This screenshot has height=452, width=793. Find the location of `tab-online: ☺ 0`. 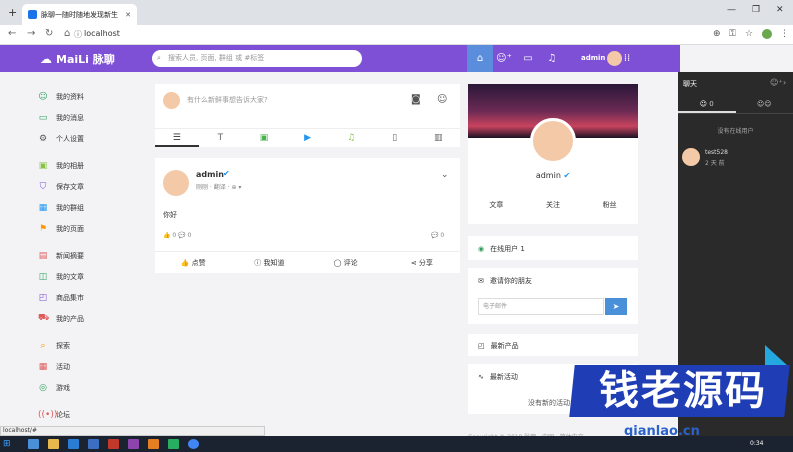

tab-online: ☺ 0 is located at coordinates (707, 103).